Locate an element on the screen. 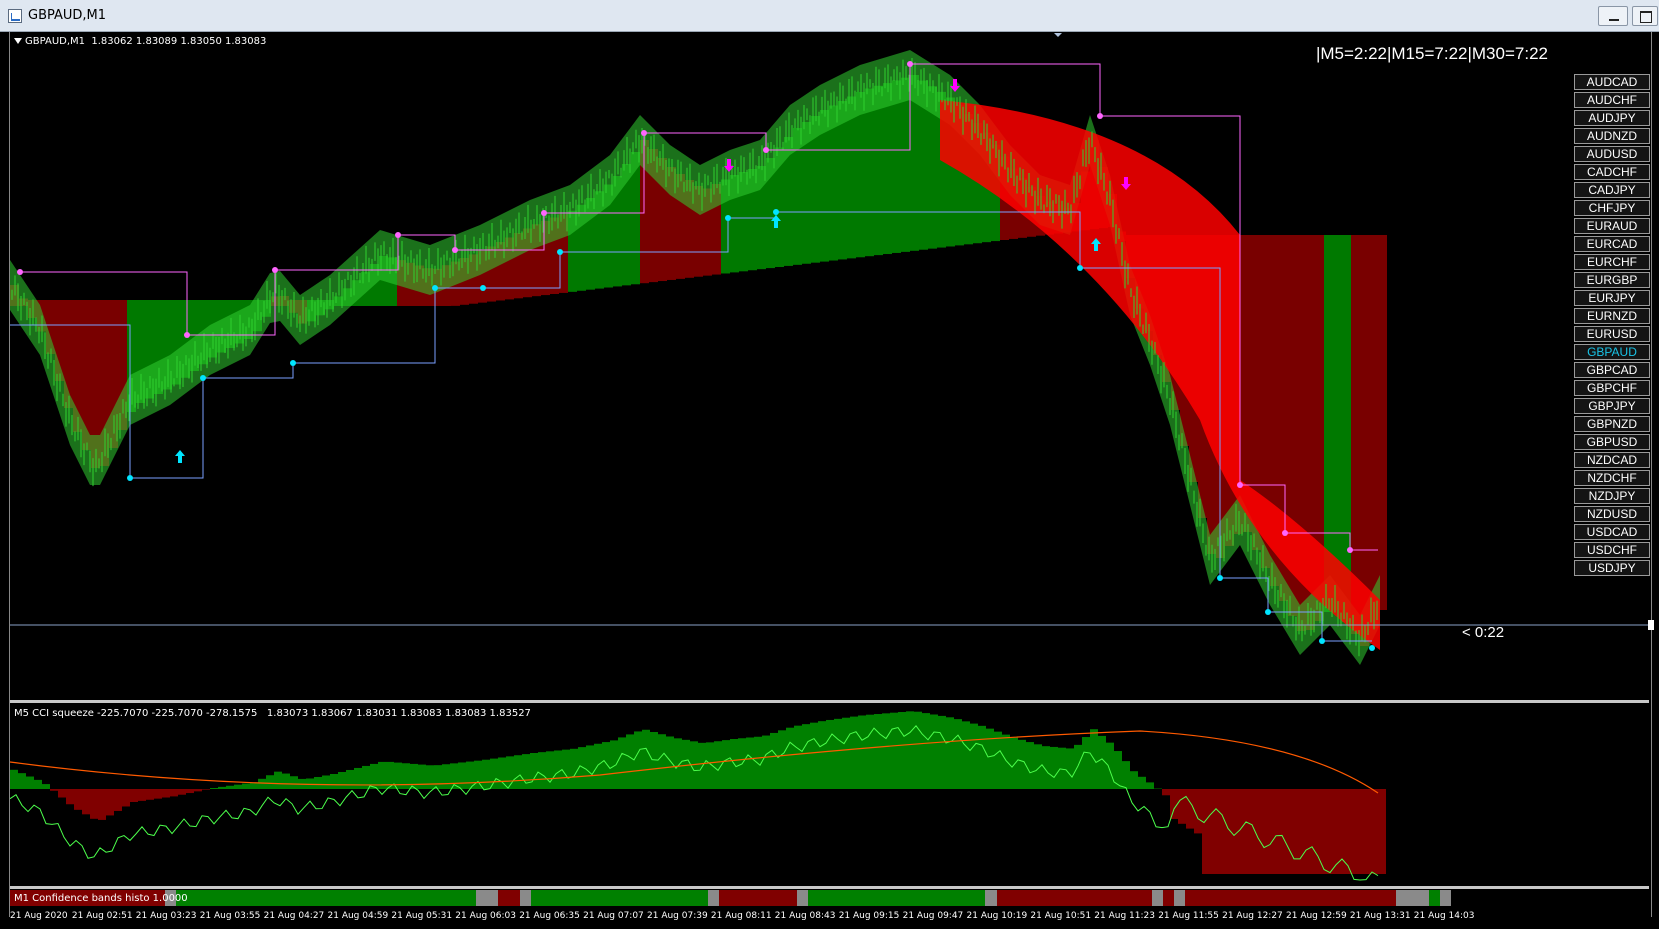 This screenshot has width=1659, height=929. symbol-button-gbpnzd: GBPNZD is located at coordinates (1612, 424).